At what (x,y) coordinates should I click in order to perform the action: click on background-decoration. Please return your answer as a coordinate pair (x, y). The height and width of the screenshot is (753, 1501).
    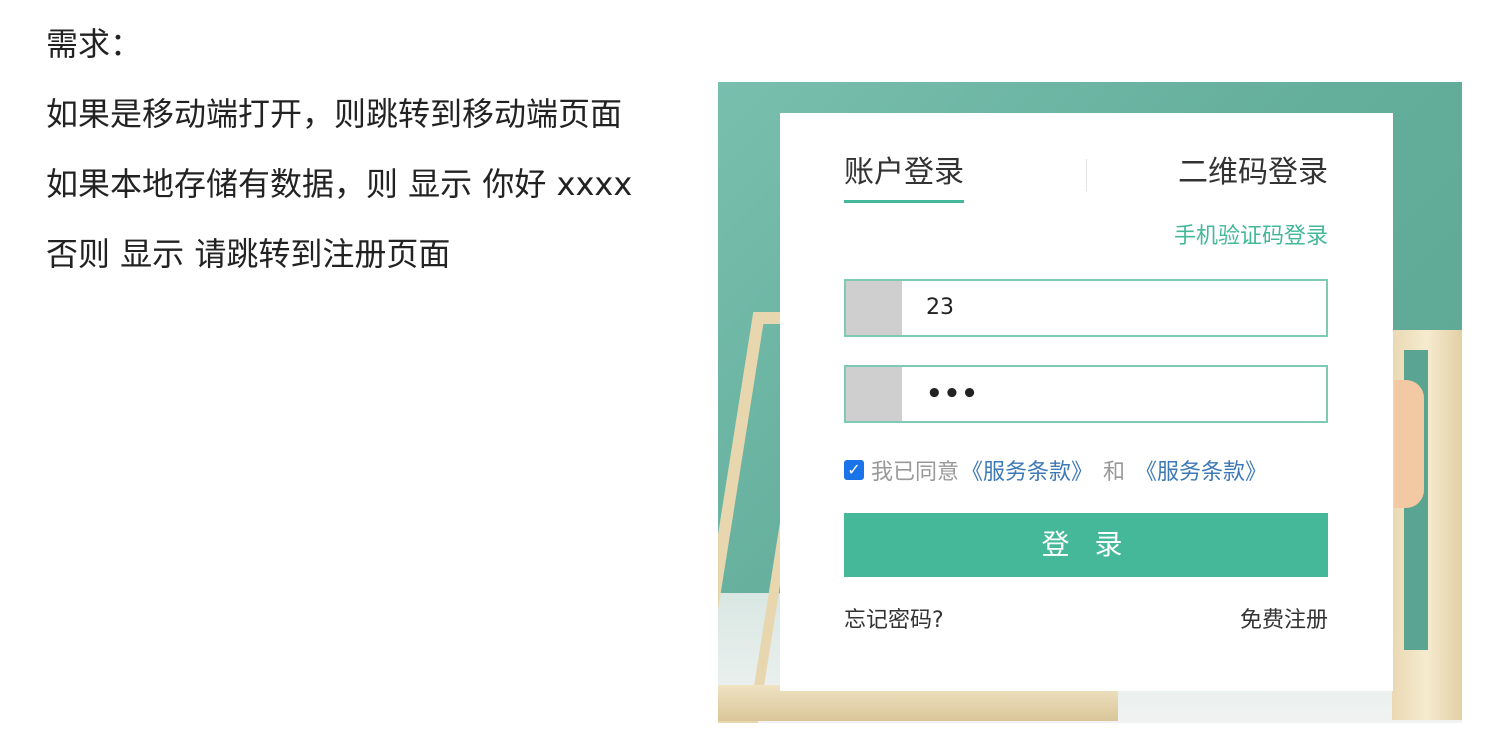
    Looking at the image, I should click on (1409, 444).